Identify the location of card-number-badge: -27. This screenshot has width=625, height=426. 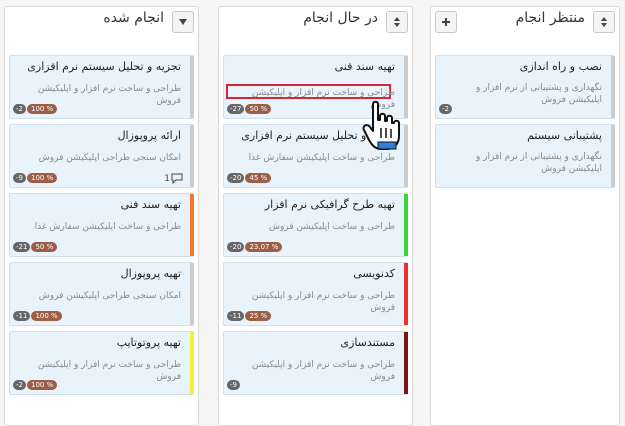
(236, 109).